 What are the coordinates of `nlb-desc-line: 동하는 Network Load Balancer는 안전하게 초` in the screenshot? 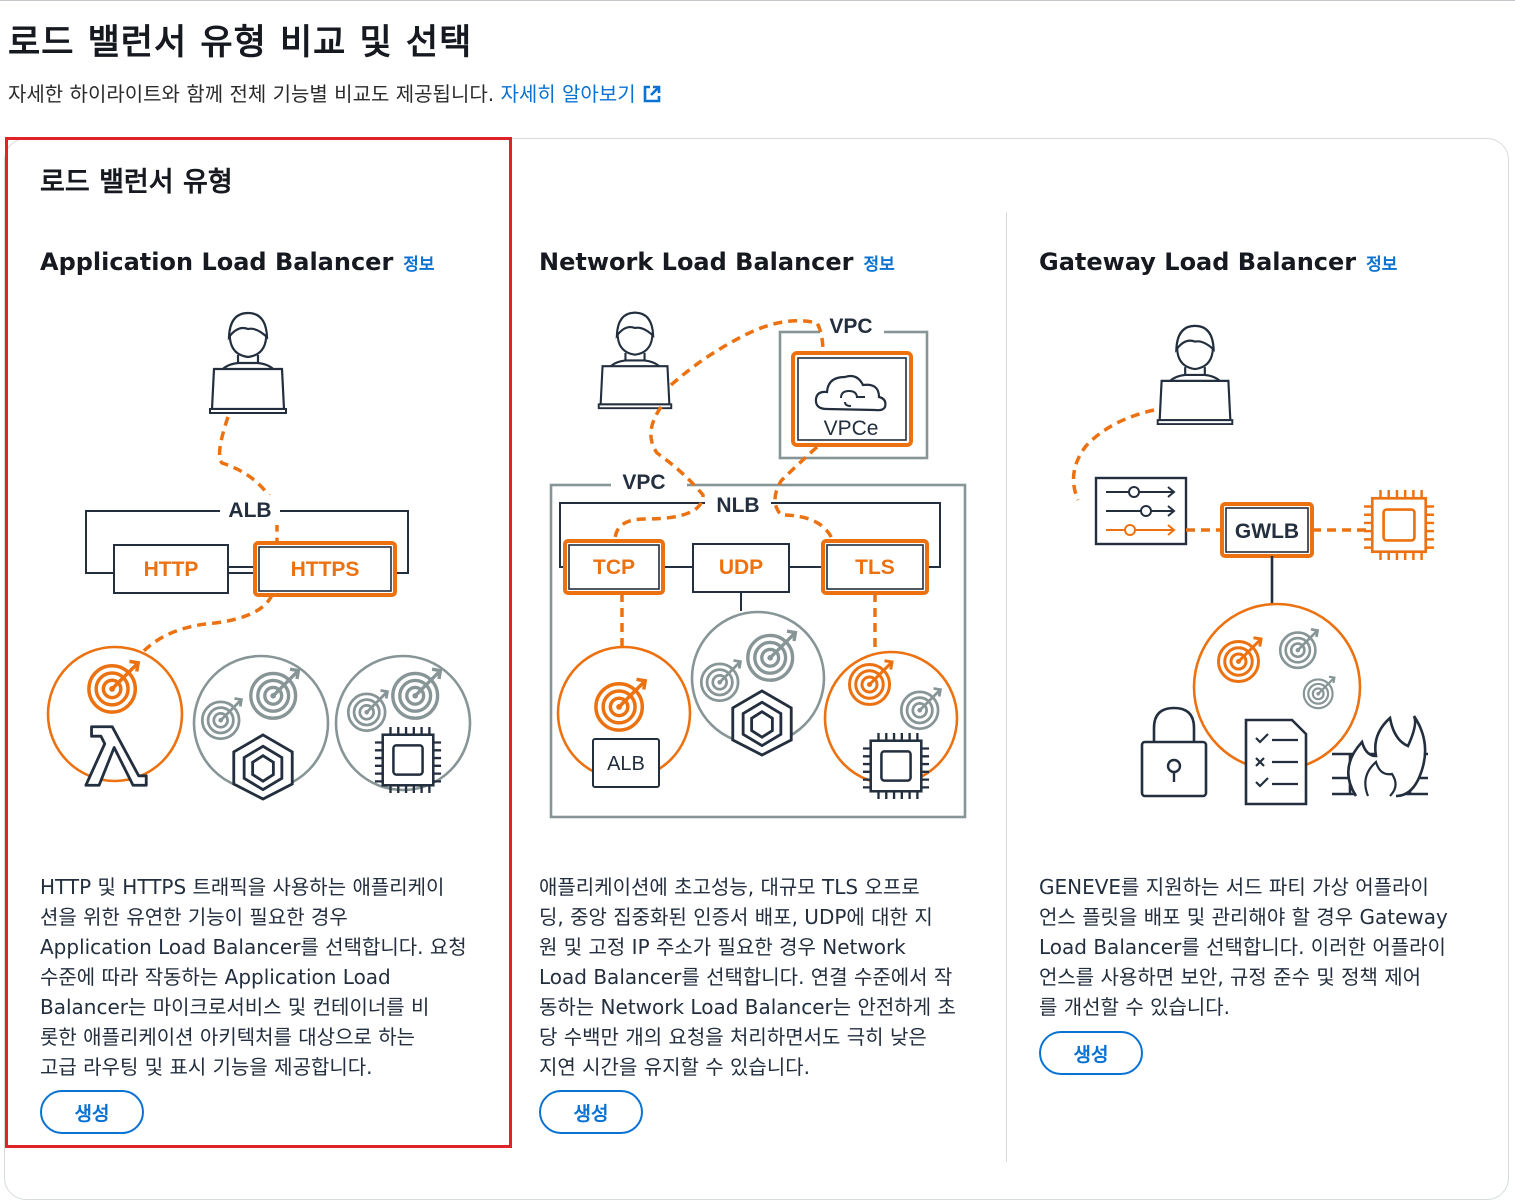 It's located at (747, 1007).